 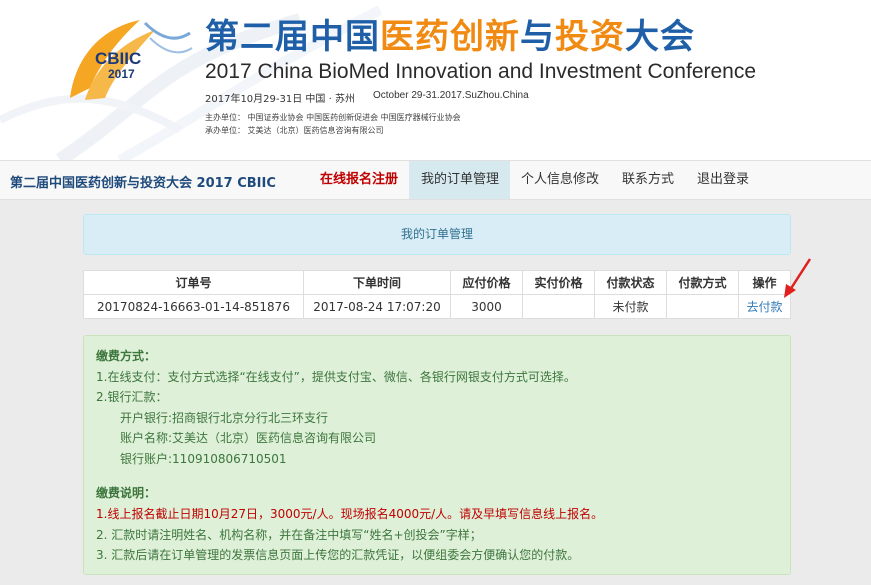 I want to click on col-amount-due: 应付价格, so click(x=486, y=282).